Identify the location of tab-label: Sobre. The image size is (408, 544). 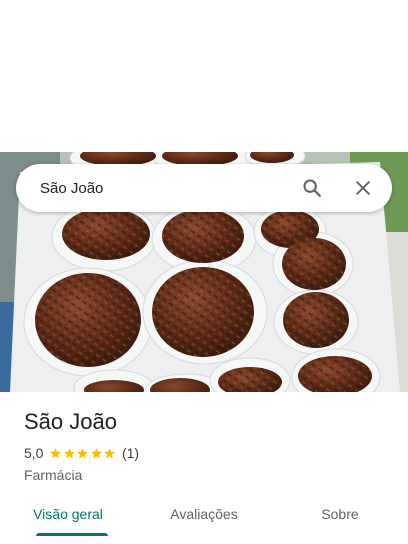
(340, 514).